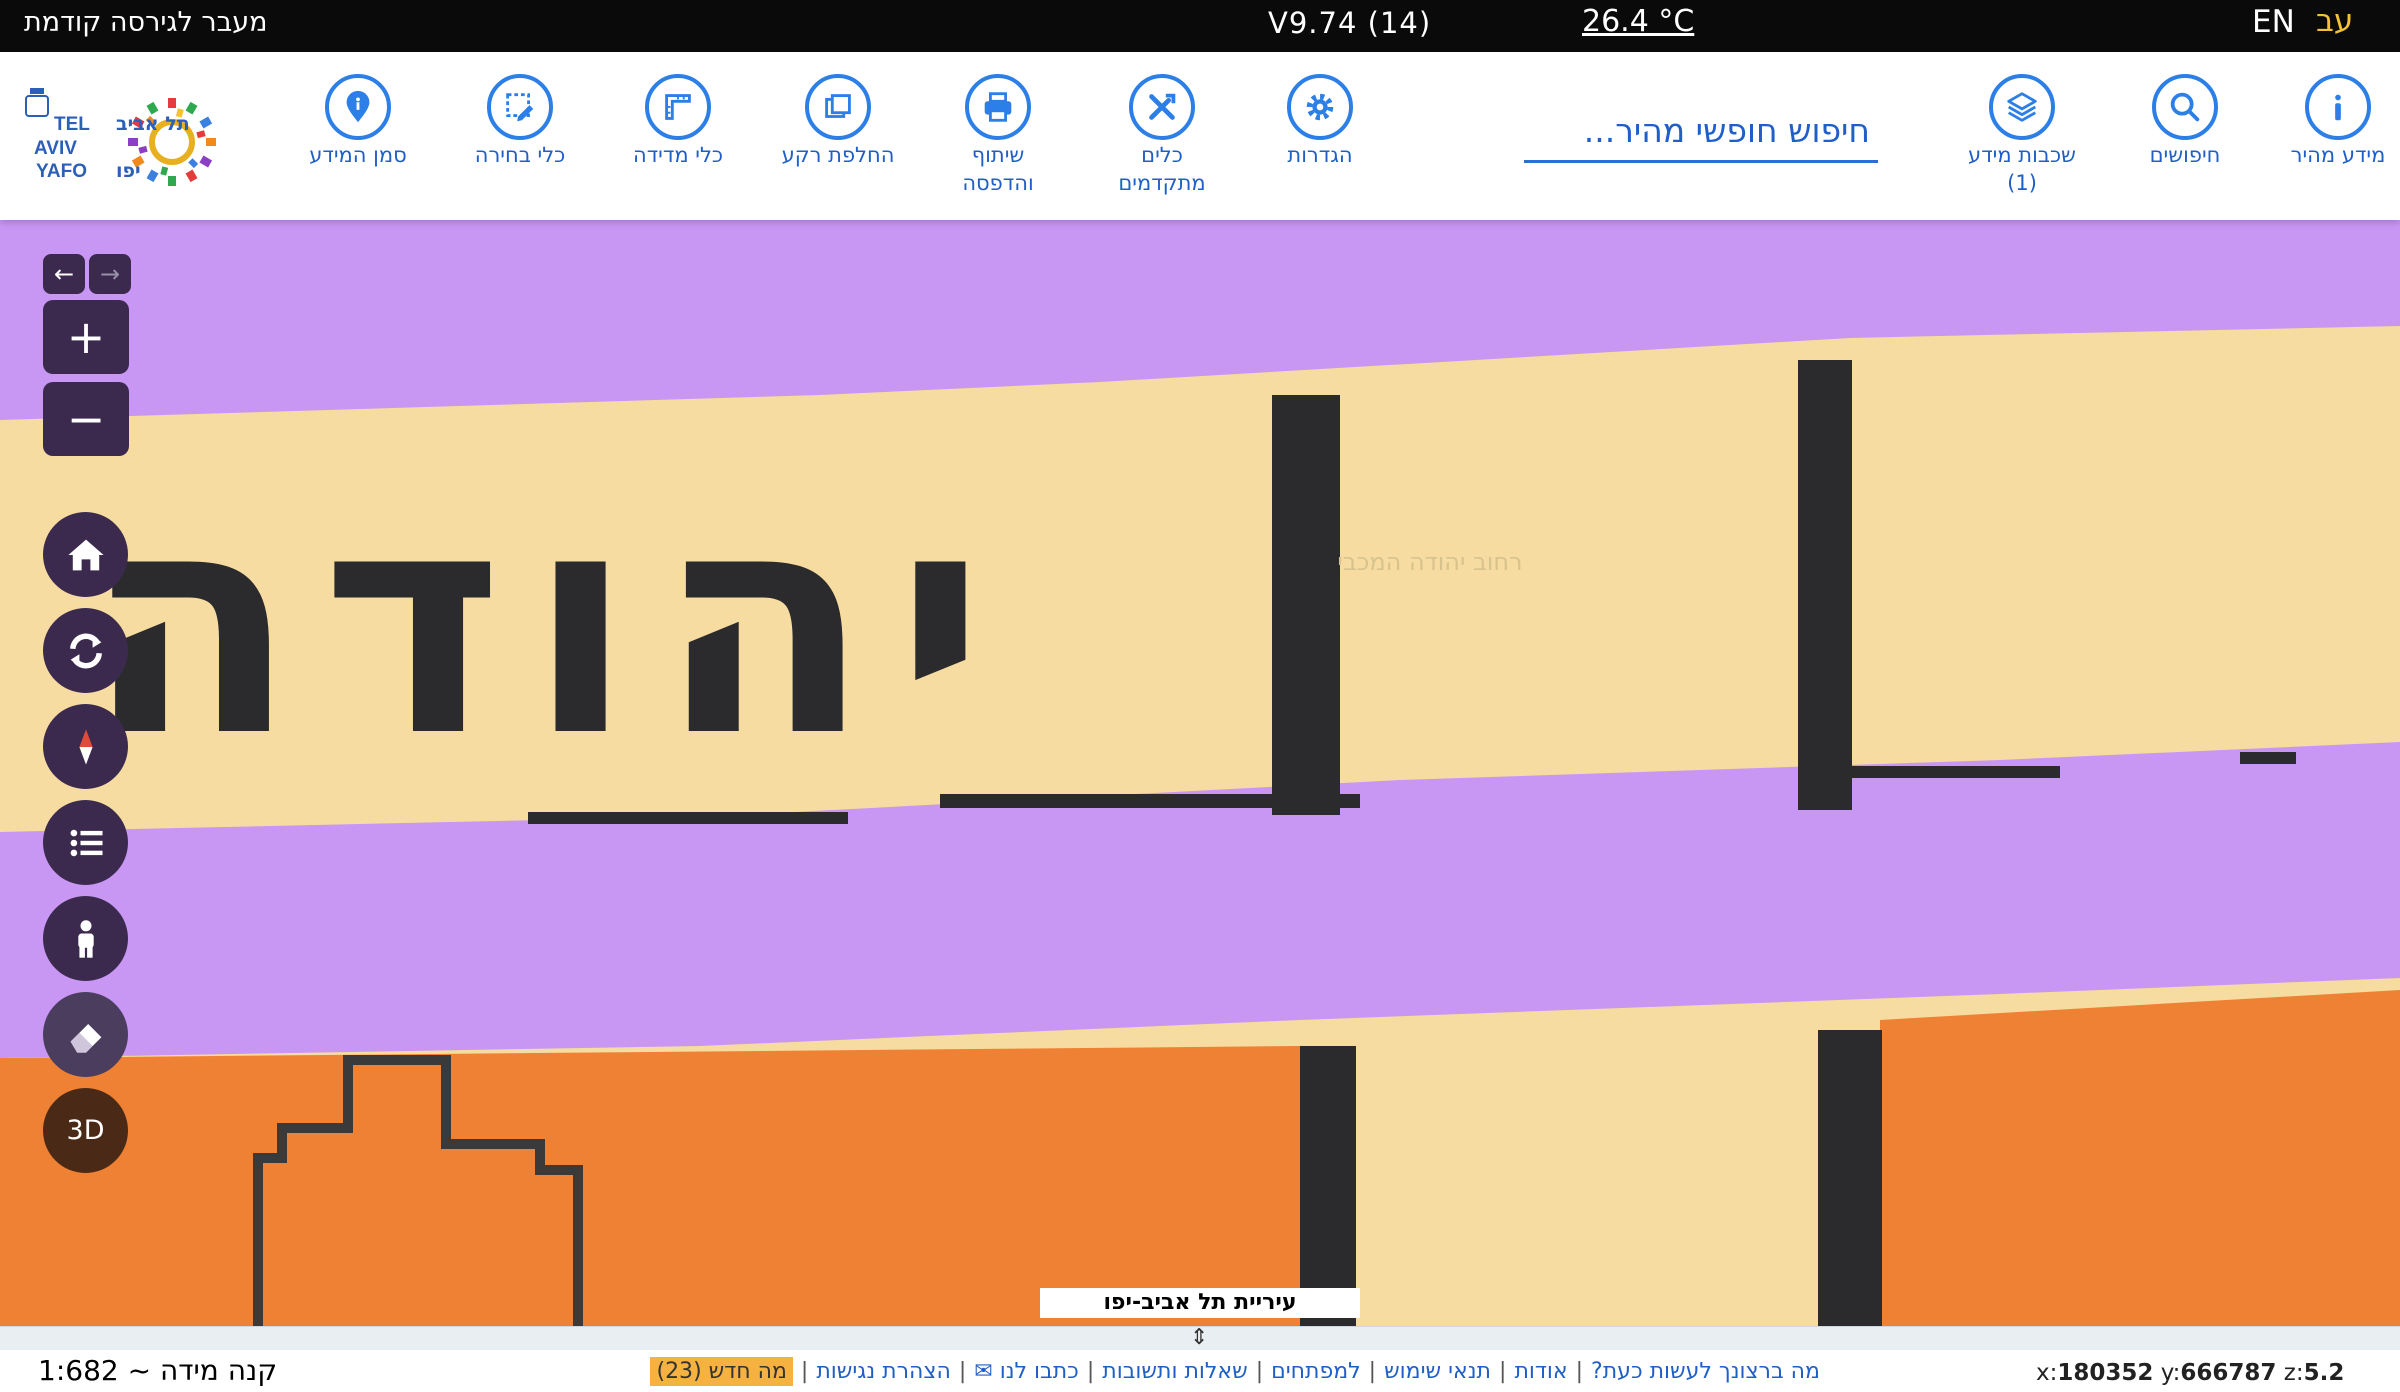 The height and width of the screenshot is (1392, 2400). Describe the element at coordinates (110, 274) in the screenshot. I see `forward-arrow-icon: →` at that location.